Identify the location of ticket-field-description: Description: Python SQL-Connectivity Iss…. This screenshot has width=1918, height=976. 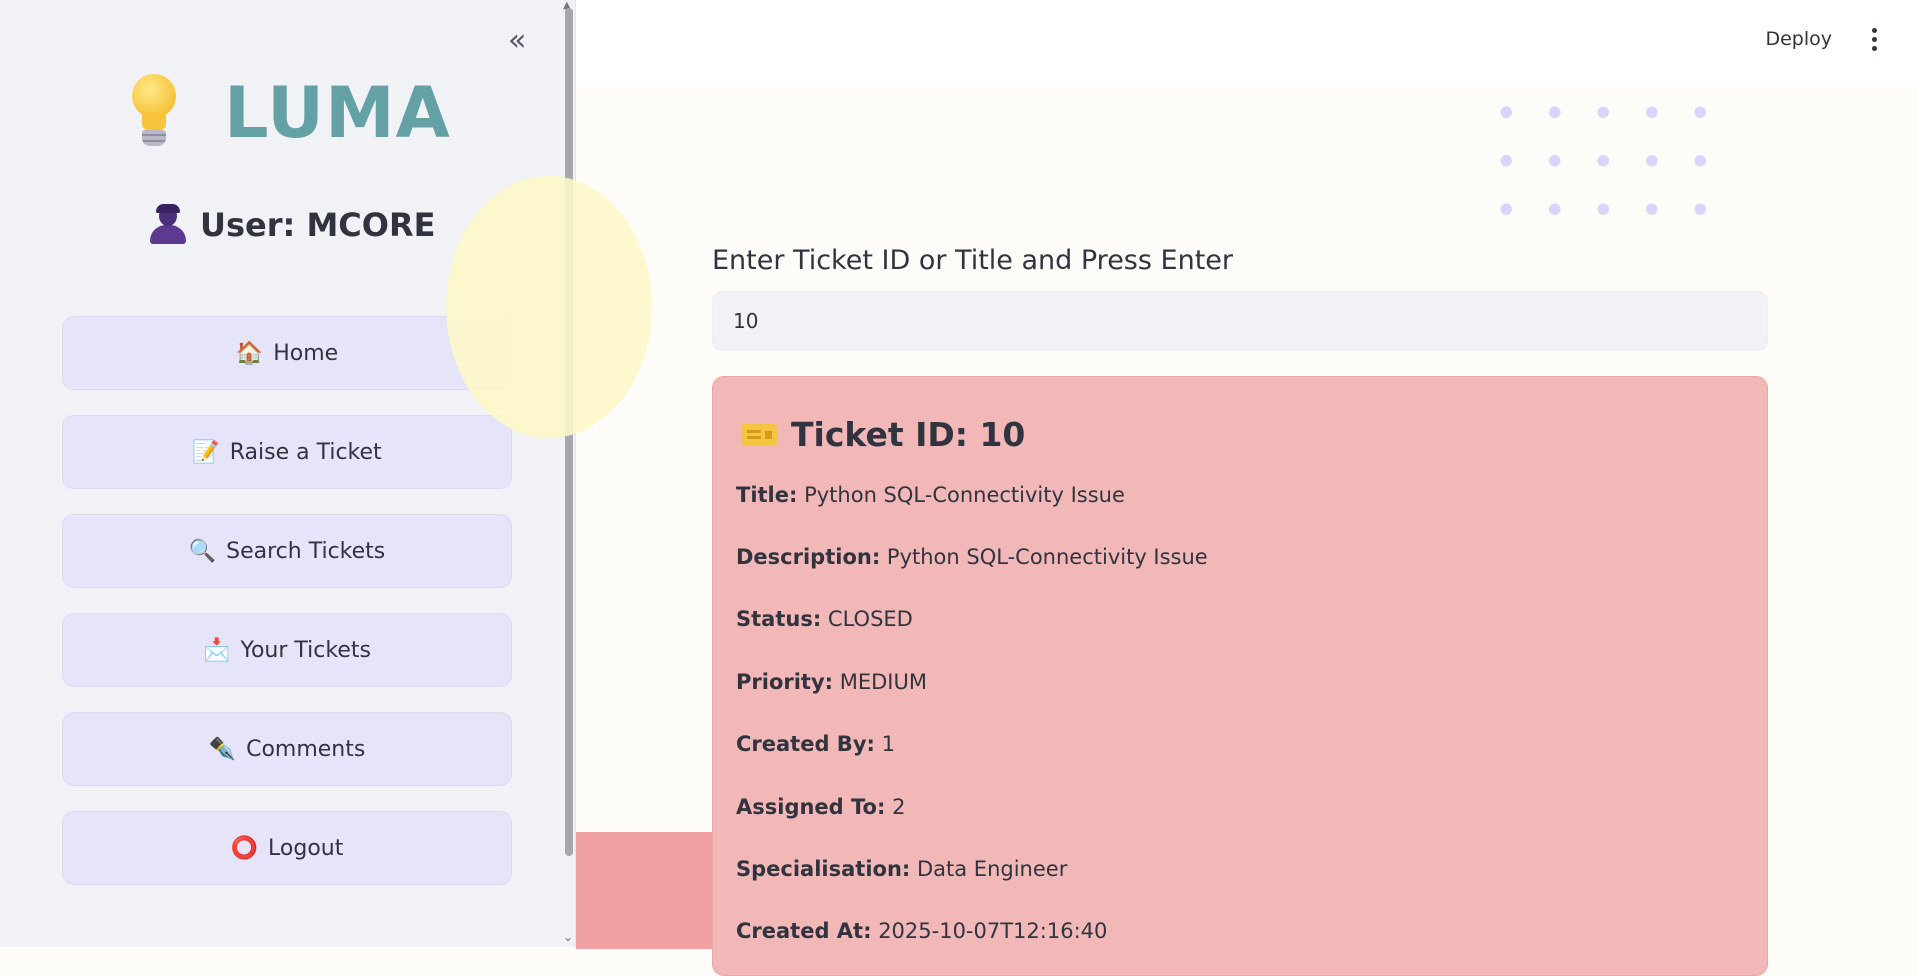
(972, 557).